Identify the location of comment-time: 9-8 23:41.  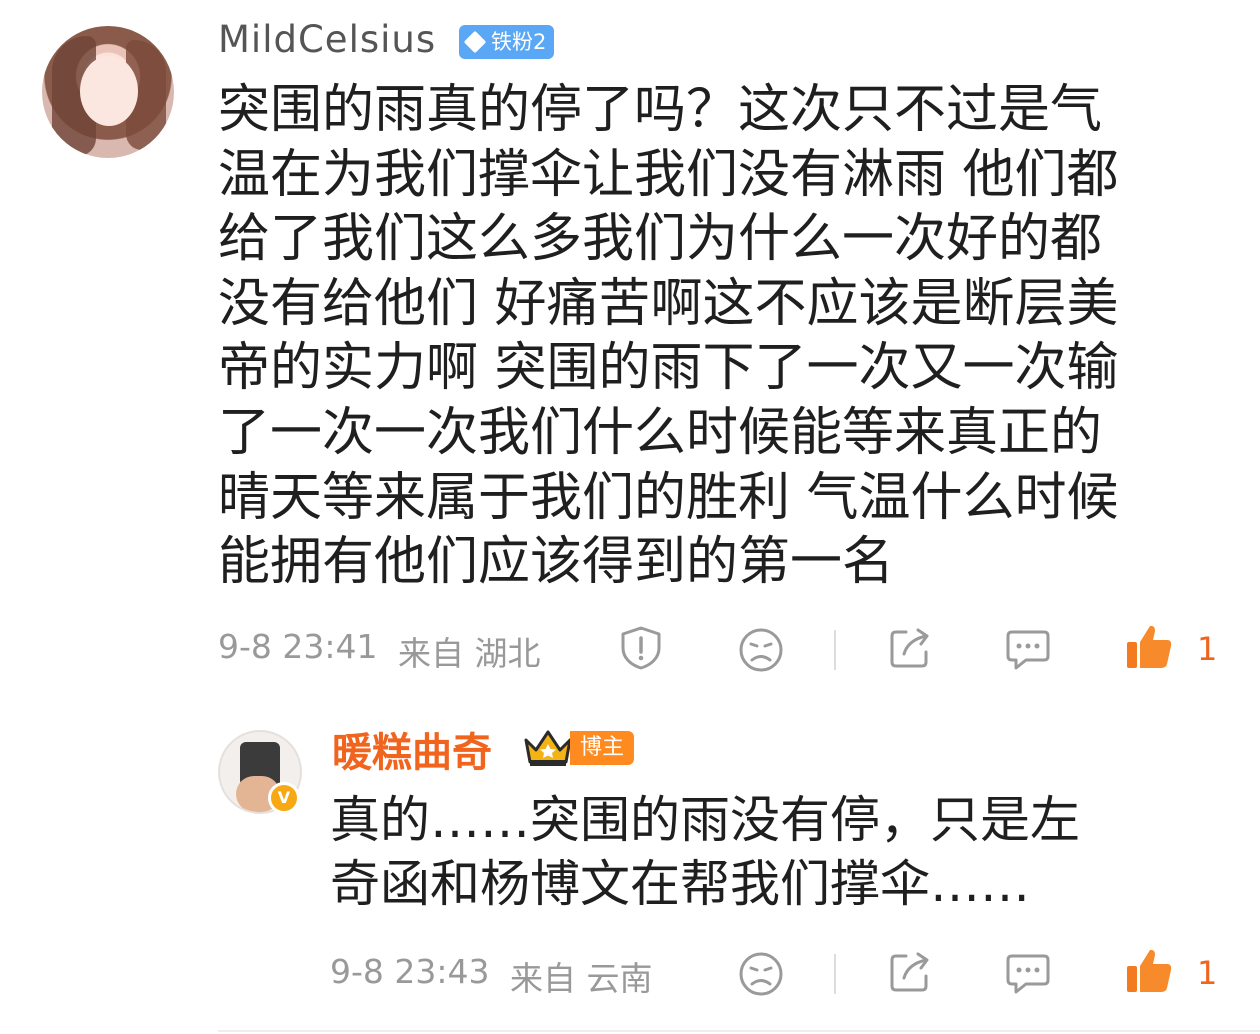
(298, 646).